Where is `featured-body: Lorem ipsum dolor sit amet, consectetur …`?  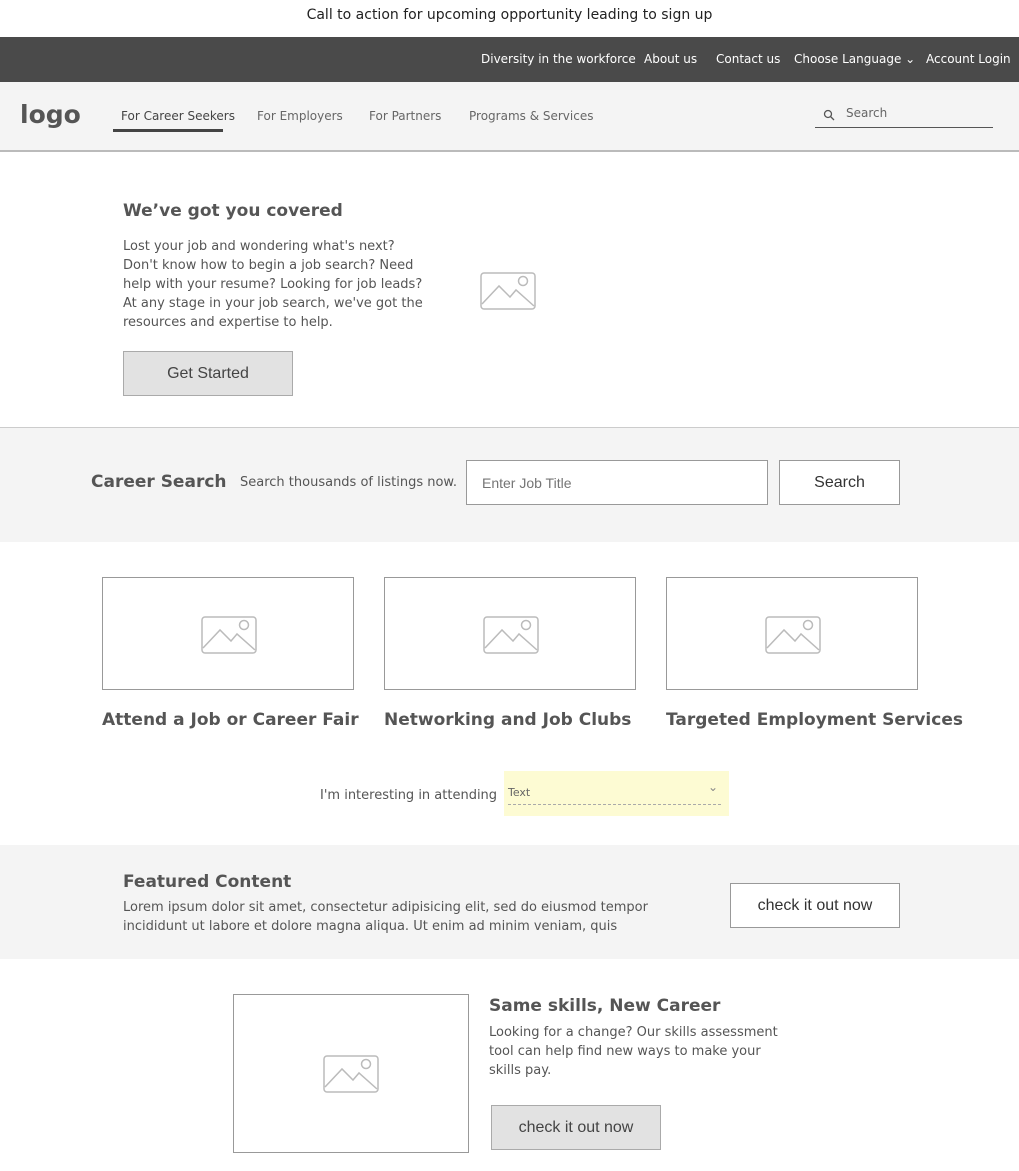
featured-body: Lorem ipsum dolor sit amet, consectetur … is located at coordinates (385, 917).